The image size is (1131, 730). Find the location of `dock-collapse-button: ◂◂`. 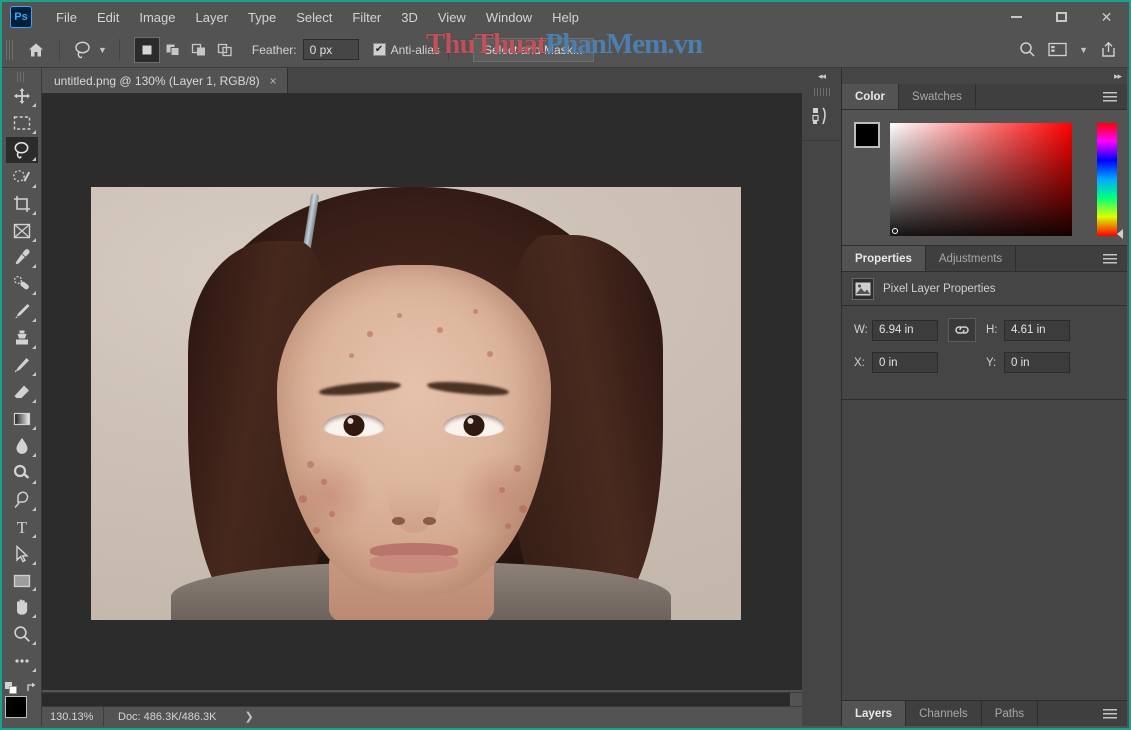

dock-collapse-button: ◂◂ is located at coordinates (821, 76).